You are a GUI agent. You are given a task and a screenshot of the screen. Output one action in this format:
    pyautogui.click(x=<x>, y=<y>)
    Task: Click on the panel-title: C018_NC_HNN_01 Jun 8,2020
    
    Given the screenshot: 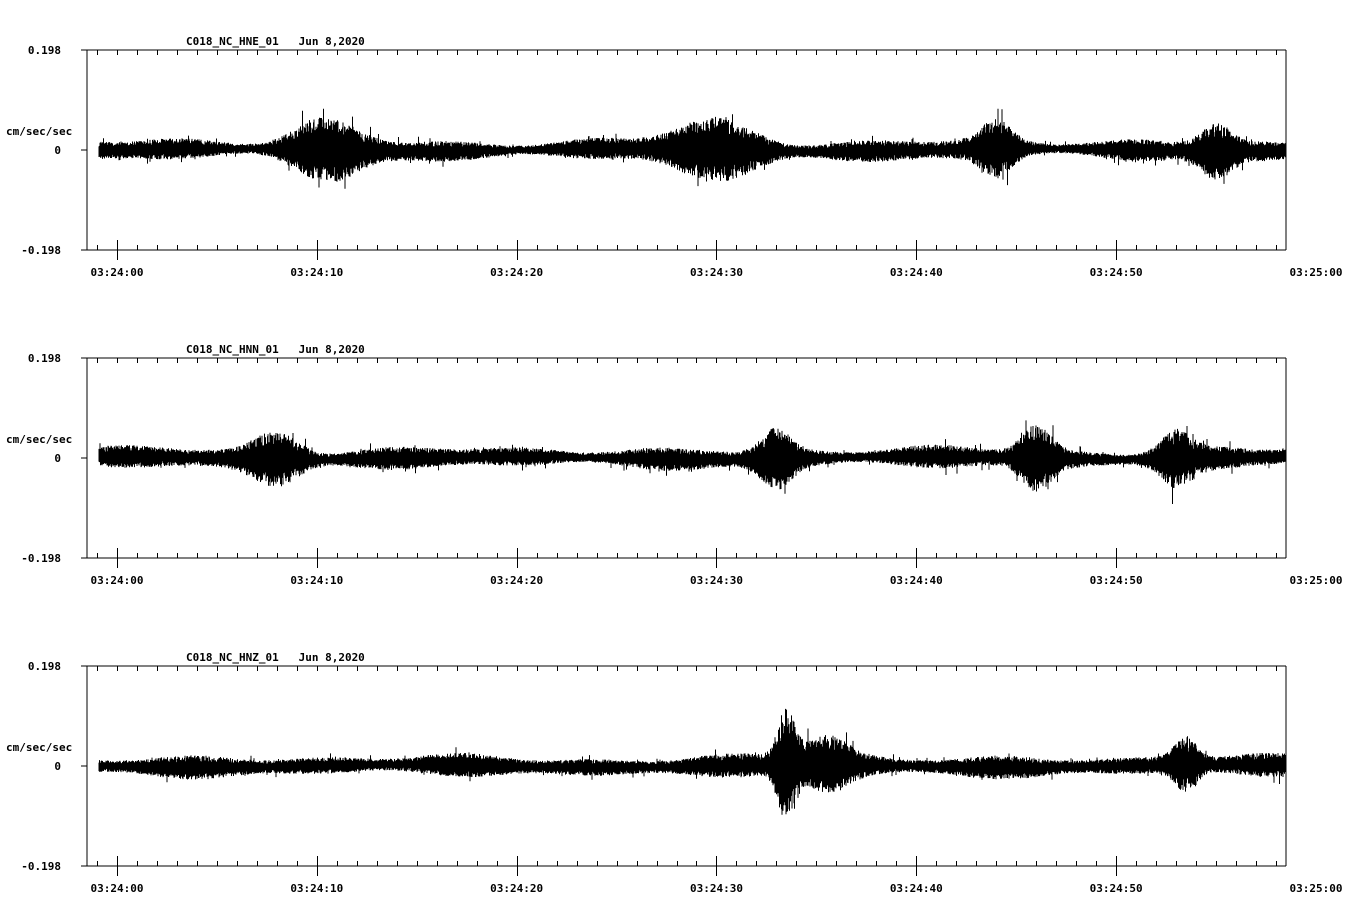 What is the action you would take?
    pyautogui.click(x=275, y=349)
    